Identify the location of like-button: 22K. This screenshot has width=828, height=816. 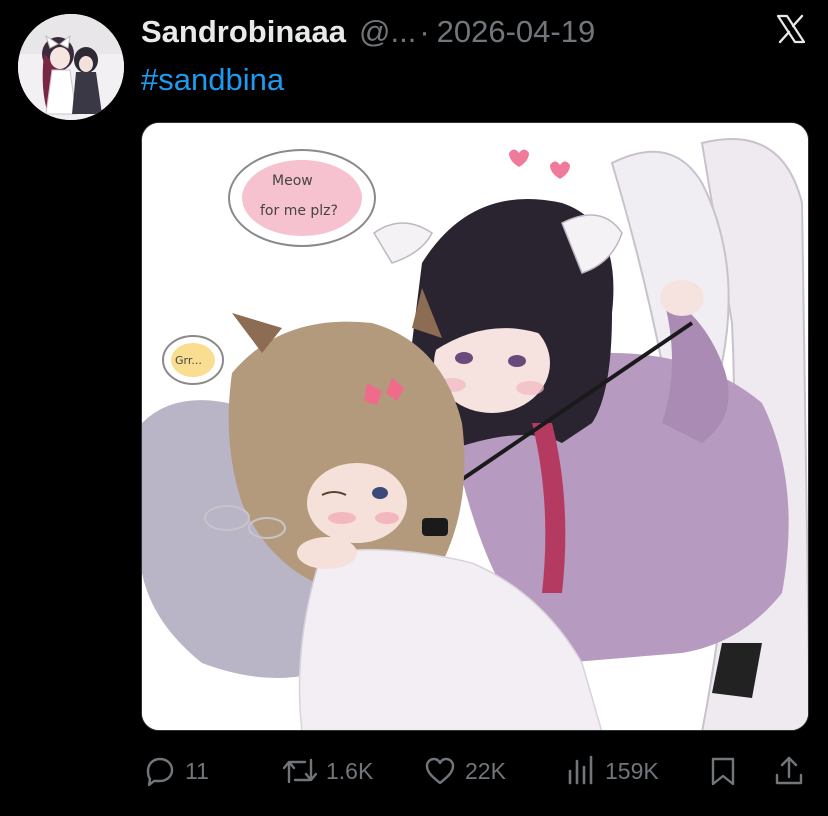
(465, 771).